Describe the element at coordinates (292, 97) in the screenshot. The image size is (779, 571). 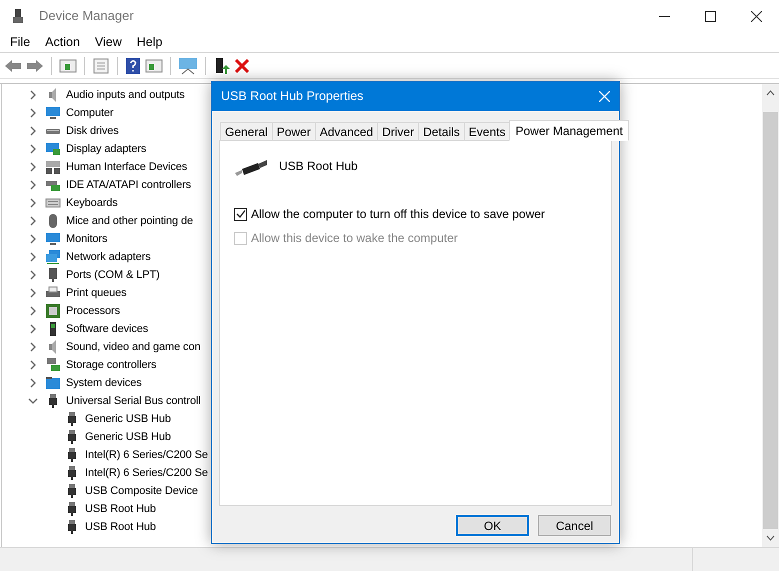
I see `dialog-title: USB Root Hub Properties` at that location.